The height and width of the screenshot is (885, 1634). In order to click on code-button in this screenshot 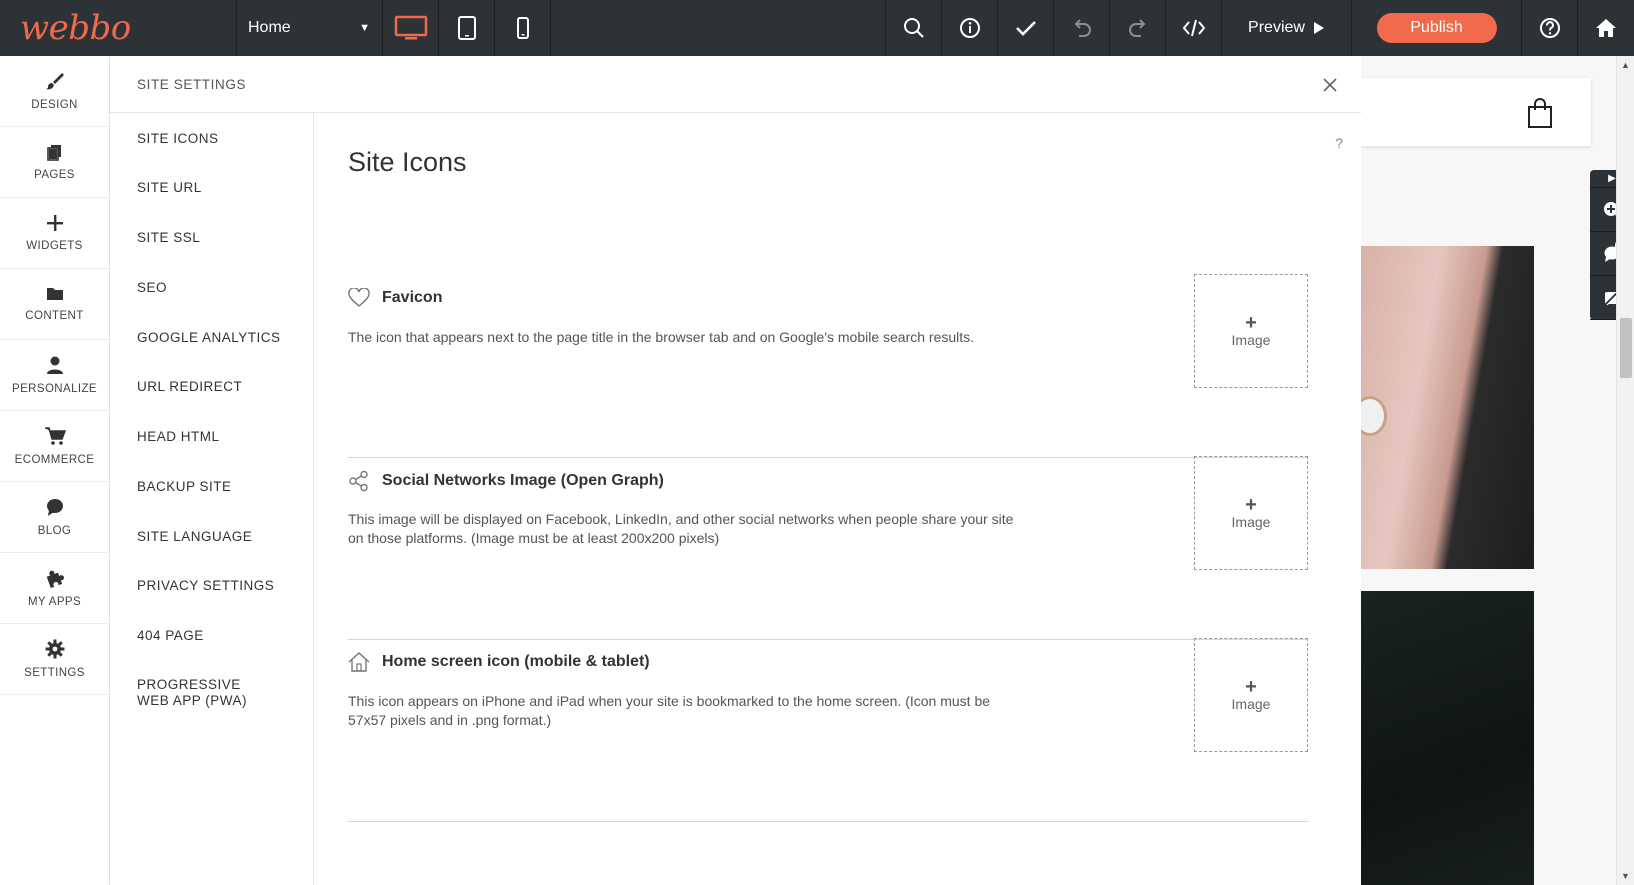, I will do `click(1194, 28)`.